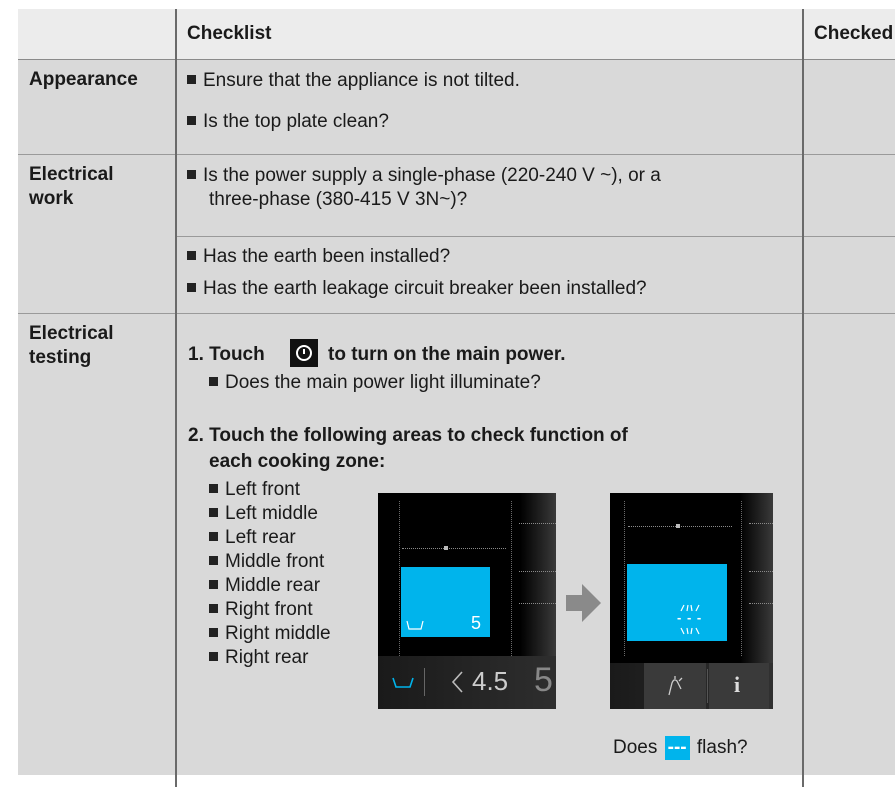  I want to click on list-item: Middle rear, so click(264, 586).